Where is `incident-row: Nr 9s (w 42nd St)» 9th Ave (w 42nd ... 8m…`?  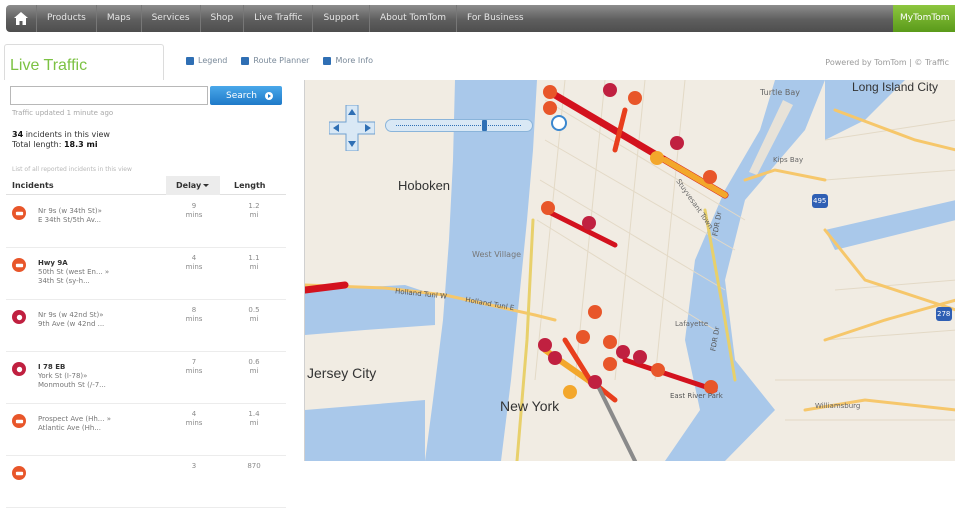
incident-row: Nr 9s (w 42nd St)» 9th Ave (w 42nd ... 8m… is located at coordinates (146, 326).